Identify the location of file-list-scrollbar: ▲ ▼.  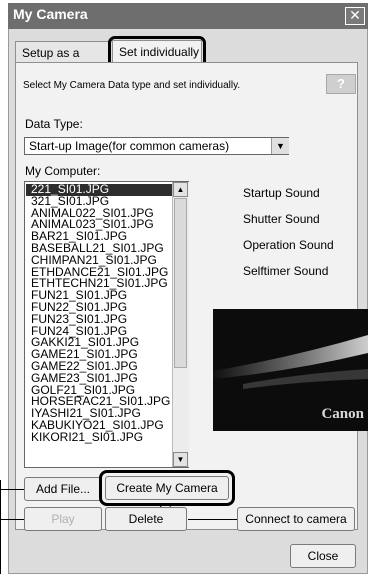
(180, 324).